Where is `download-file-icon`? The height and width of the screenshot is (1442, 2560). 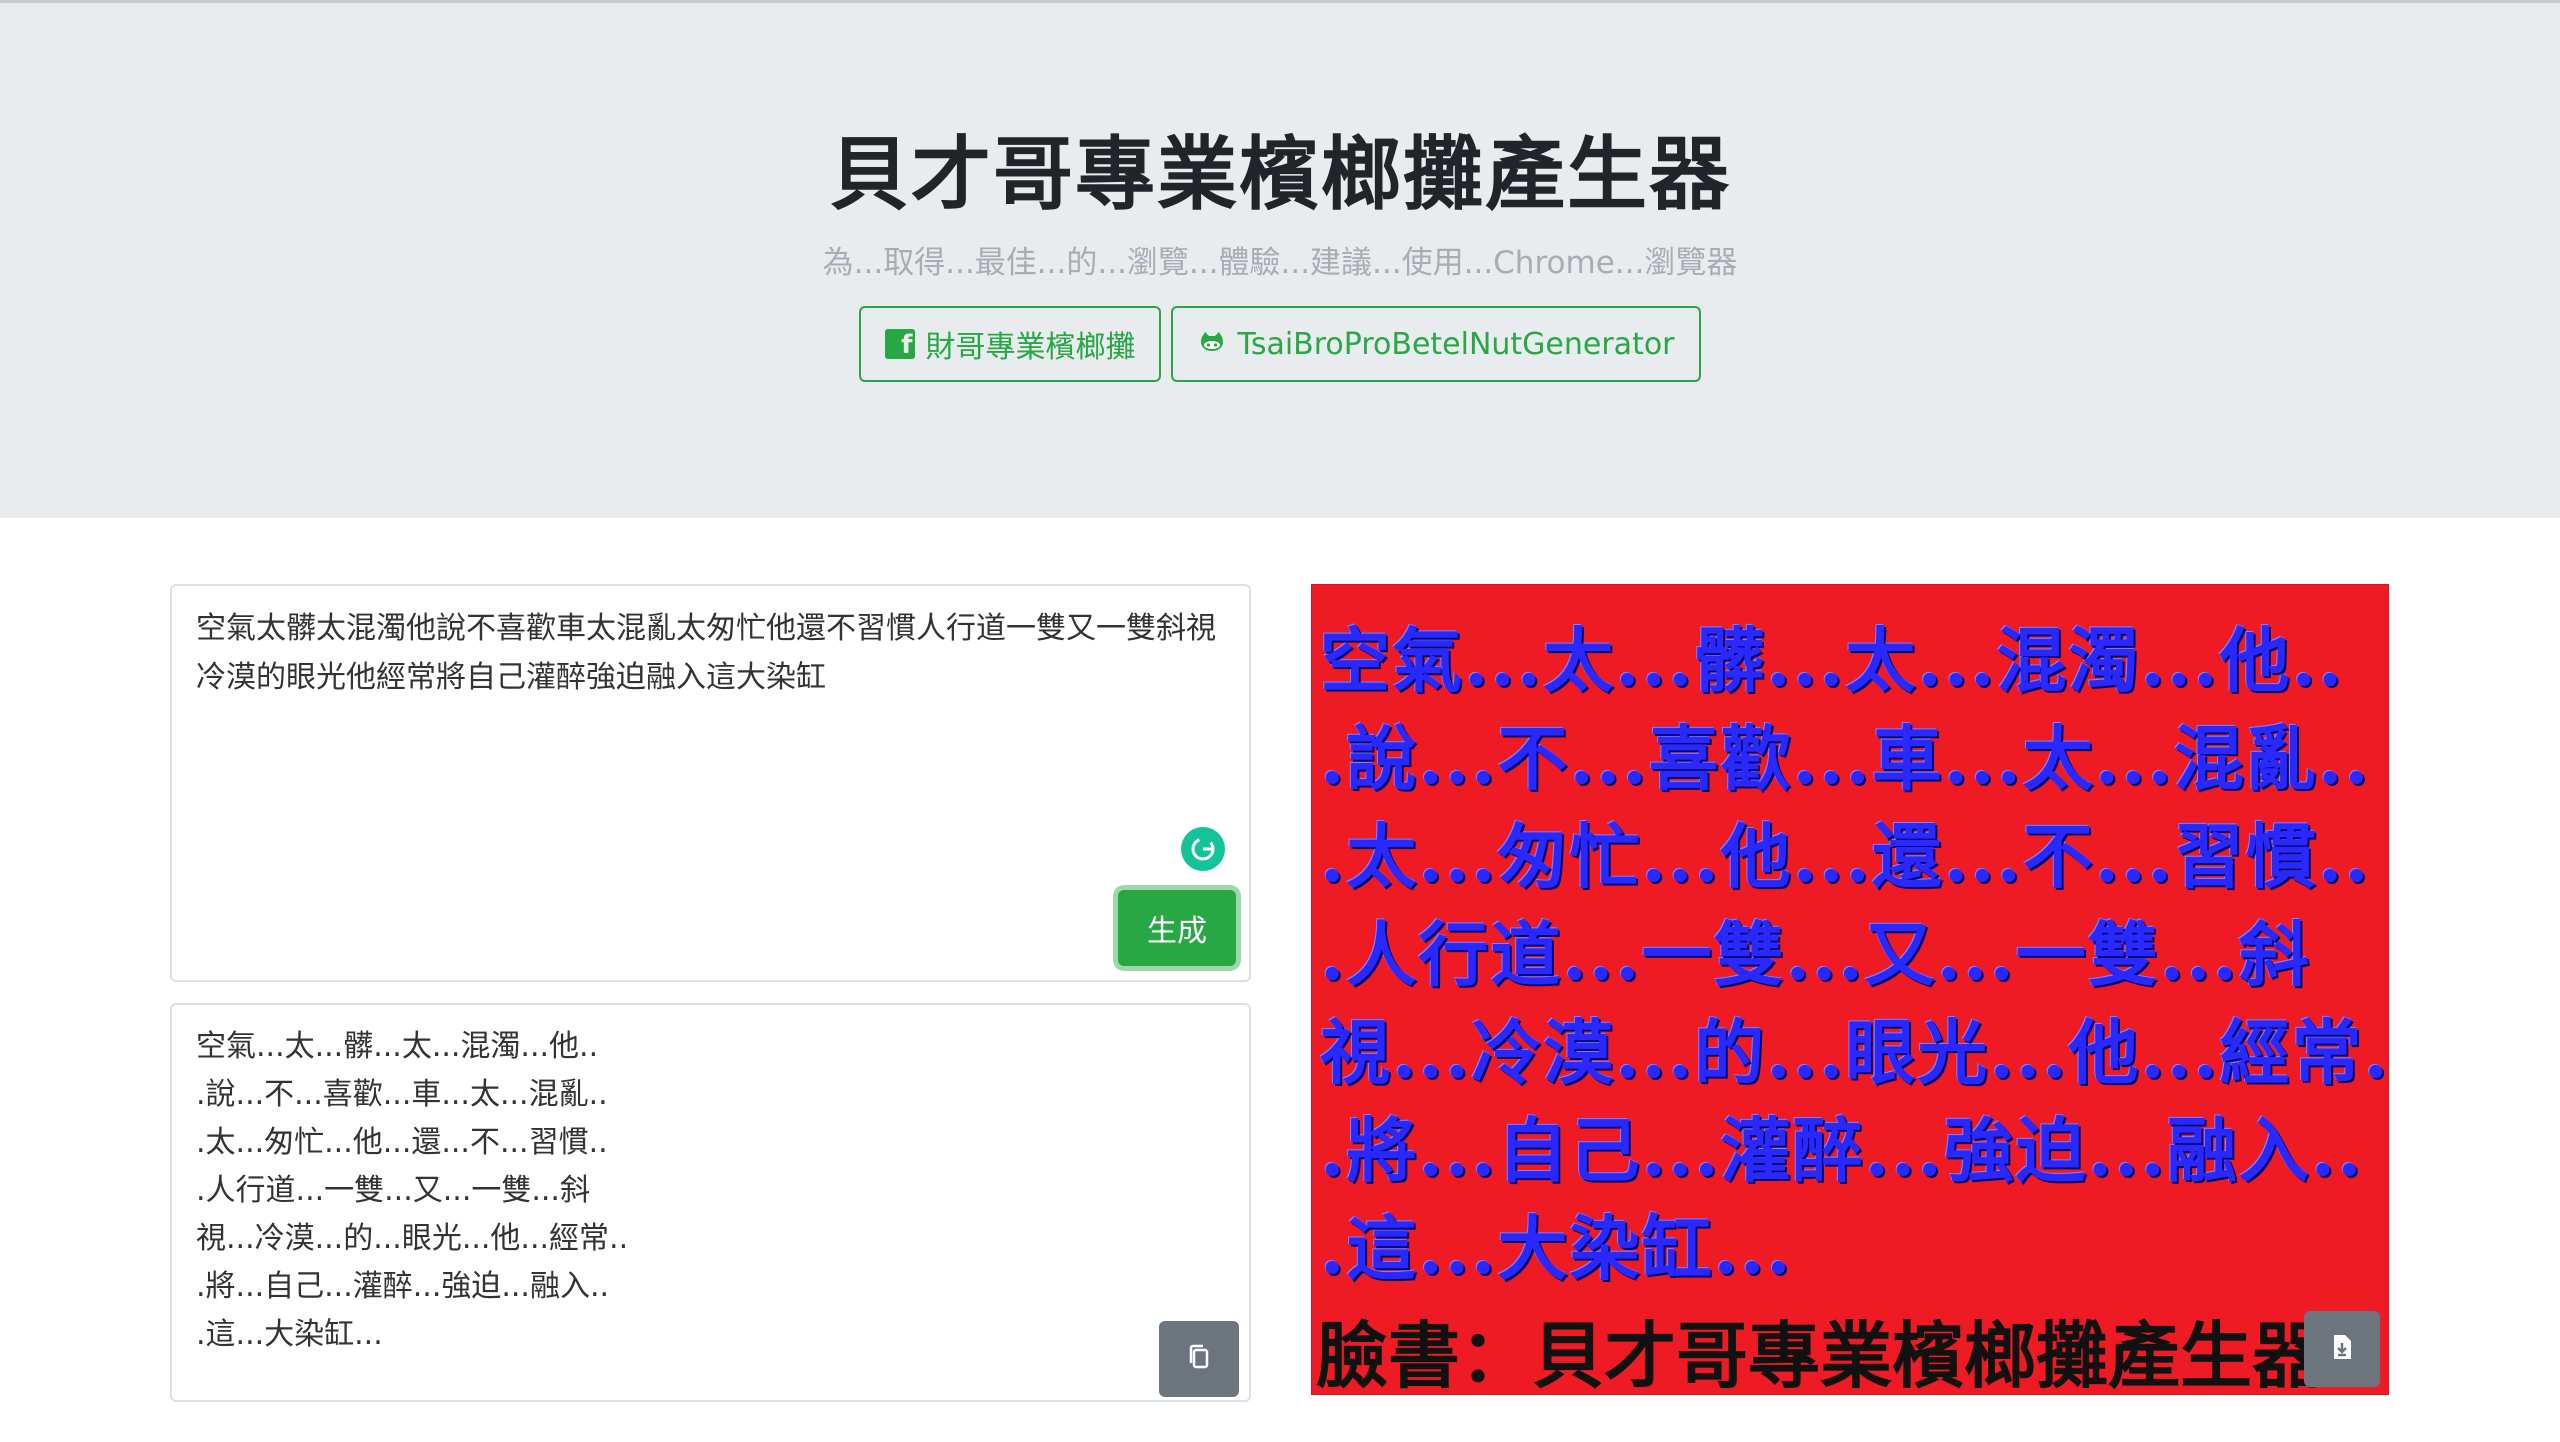
download-file-icon is located at coordinates (2342, 1349).